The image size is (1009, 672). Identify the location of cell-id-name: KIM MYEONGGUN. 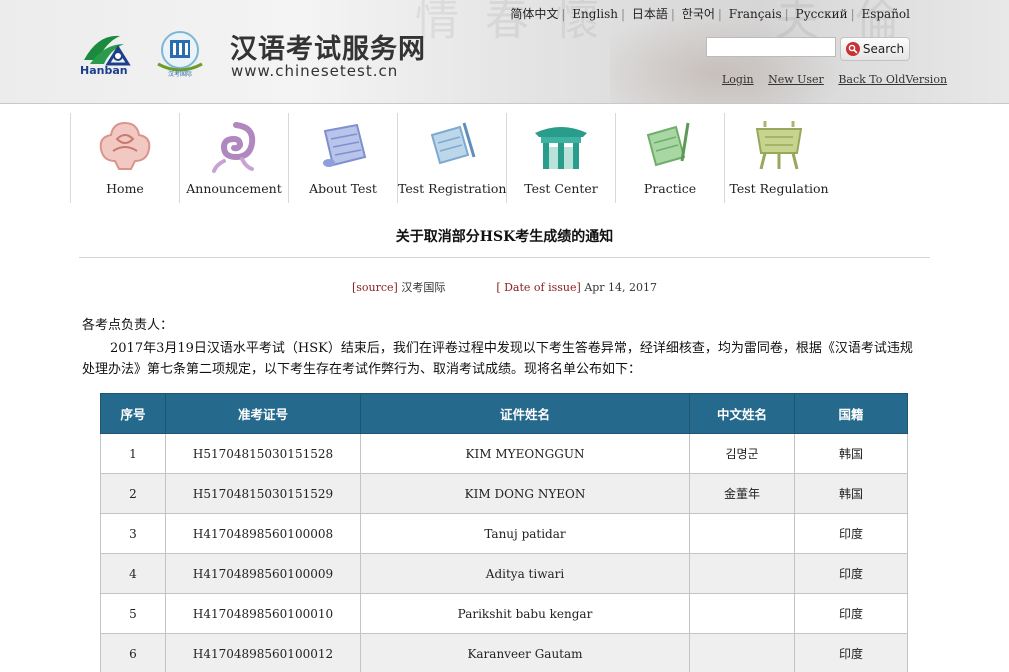
(525, 453).